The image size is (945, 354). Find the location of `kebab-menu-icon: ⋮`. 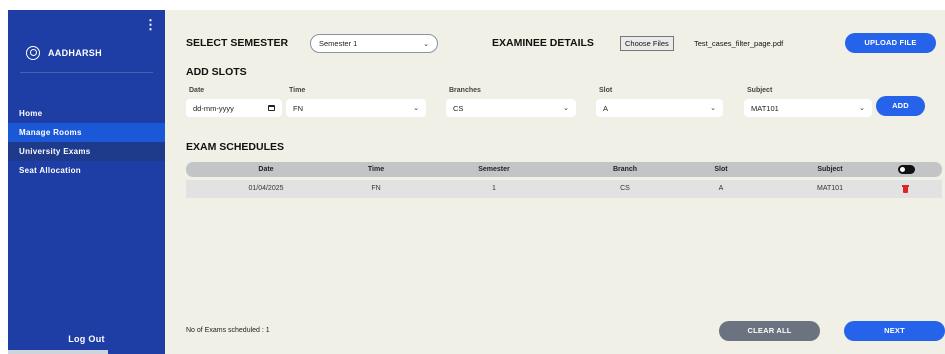

kebab-menu-icon: ⋮ is located at coordinates (150, 24).